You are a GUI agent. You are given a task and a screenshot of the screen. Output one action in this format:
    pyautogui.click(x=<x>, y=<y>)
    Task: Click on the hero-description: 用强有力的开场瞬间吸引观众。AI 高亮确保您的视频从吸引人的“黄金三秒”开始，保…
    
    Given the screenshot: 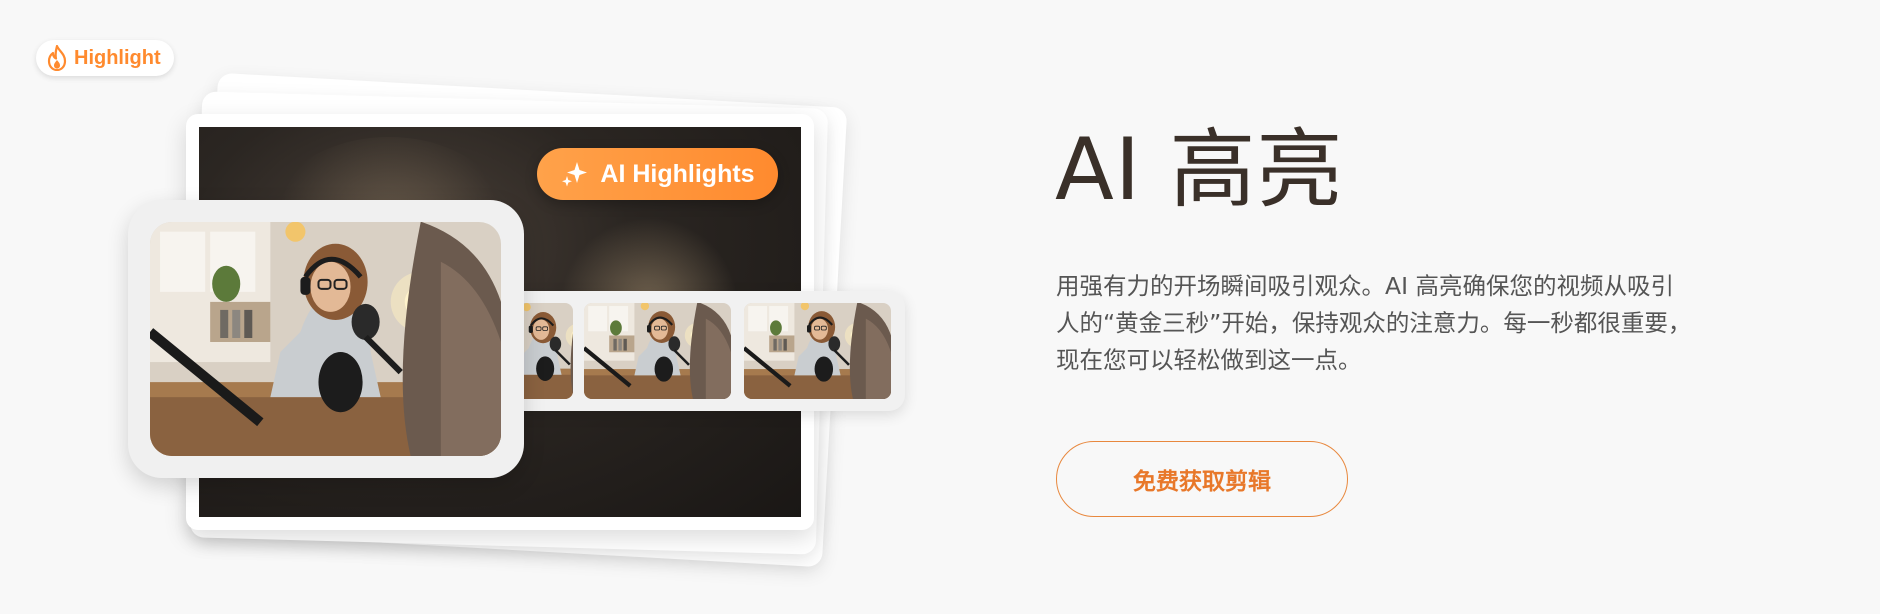 What is the action you would take?
    pyautogui.click(x=1374, y=323)
    